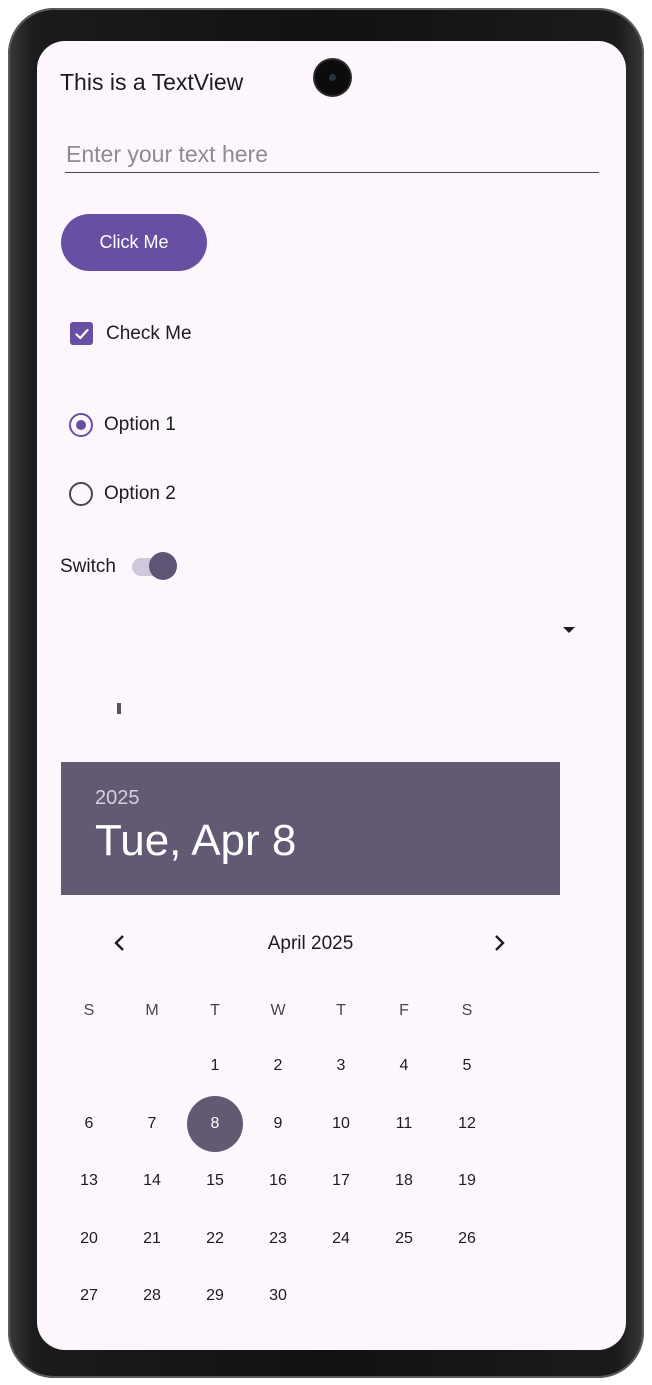  What do you see at coordinates (404, 1124) in the screenshot?
I see `calendar-day: 11` at bounding box center [404, 1124].